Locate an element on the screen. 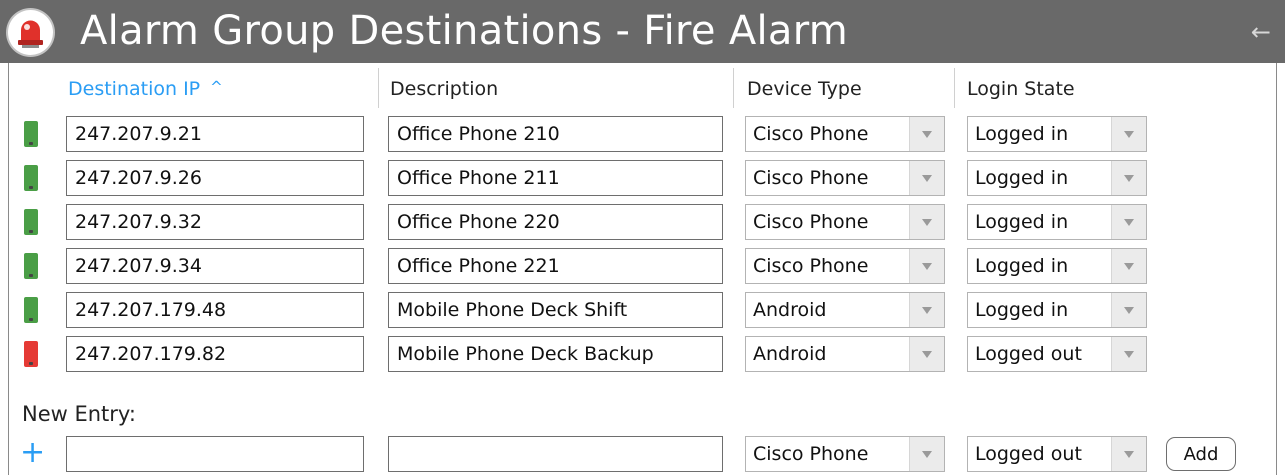 The height and width of the screenshot is (475, 1285). add-button: Add is located at coordinates (1201, 454).